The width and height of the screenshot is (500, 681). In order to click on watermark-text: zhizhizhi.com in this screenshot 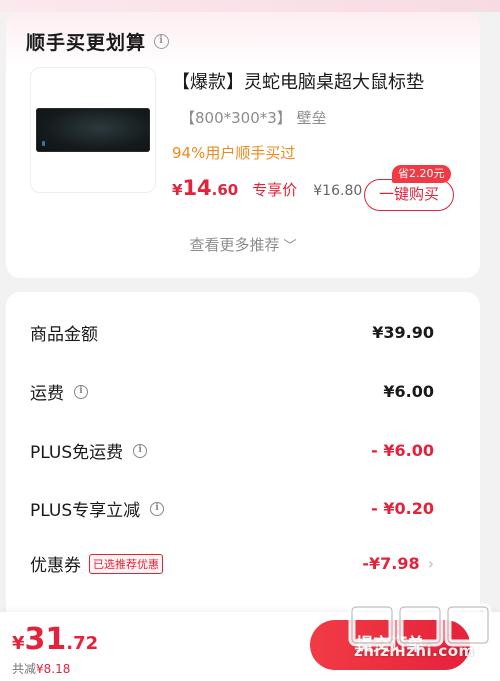, I will do `click(414, 651)`.